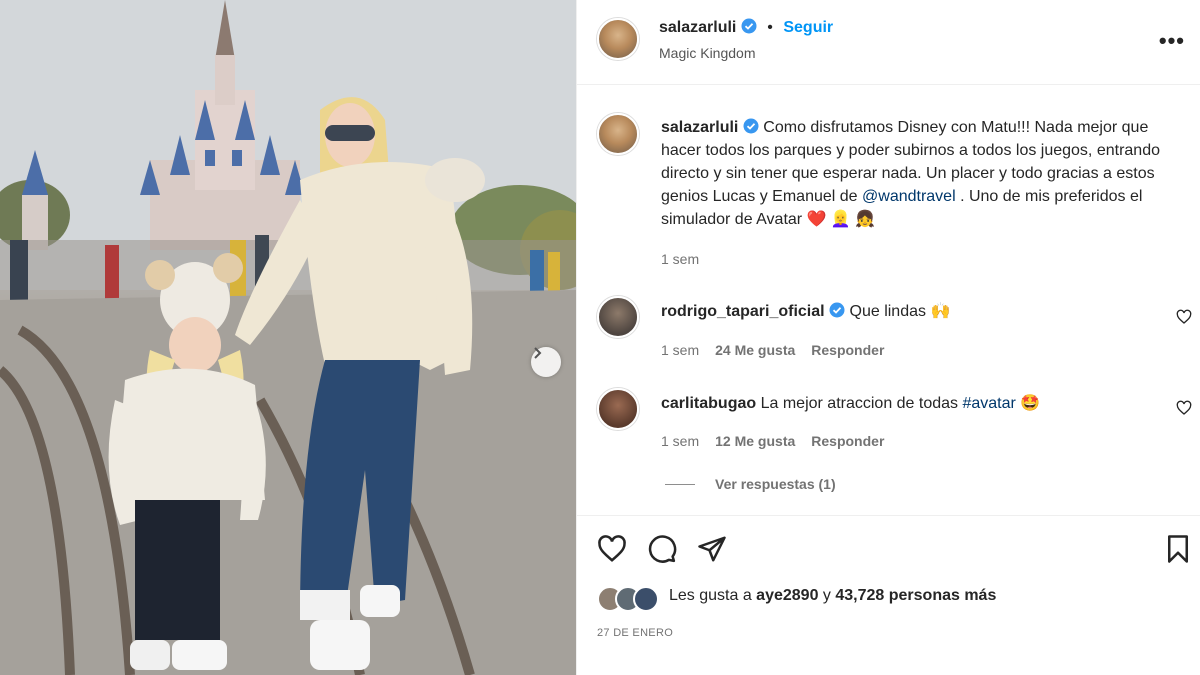 The width and height of the screenshot is (1200, 675). Describe the element at coordinates (618, 39) in the screenshot. I see `author-avatar` at that location.